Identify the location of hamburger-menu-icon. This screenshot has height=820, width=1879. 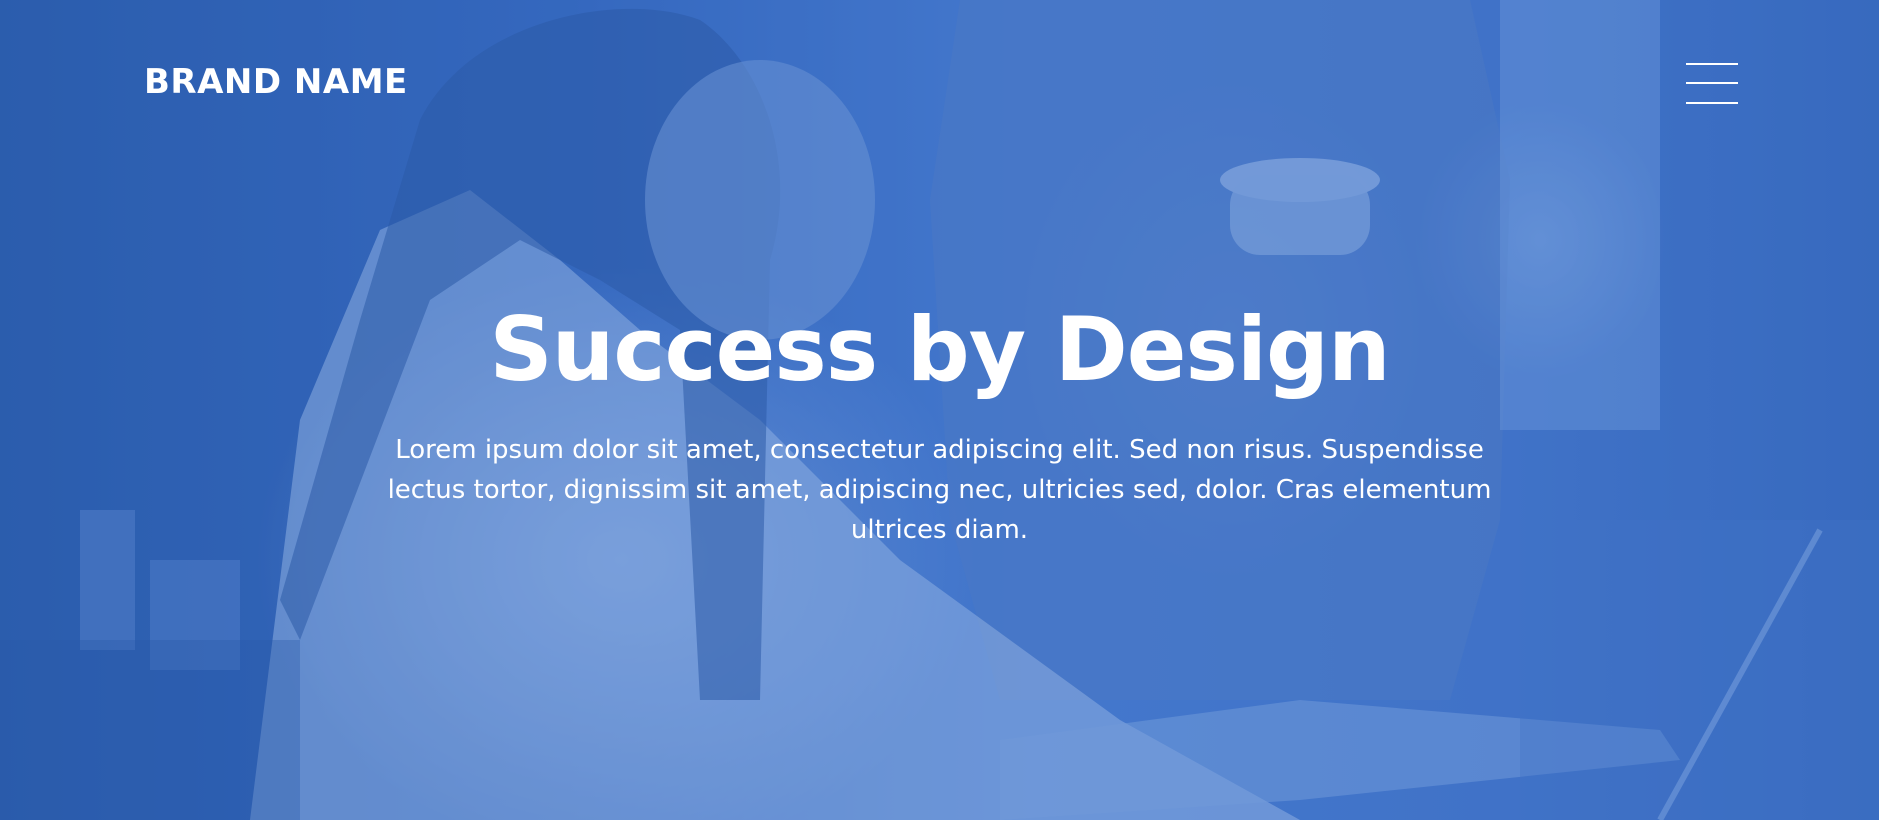
(1712, 84).